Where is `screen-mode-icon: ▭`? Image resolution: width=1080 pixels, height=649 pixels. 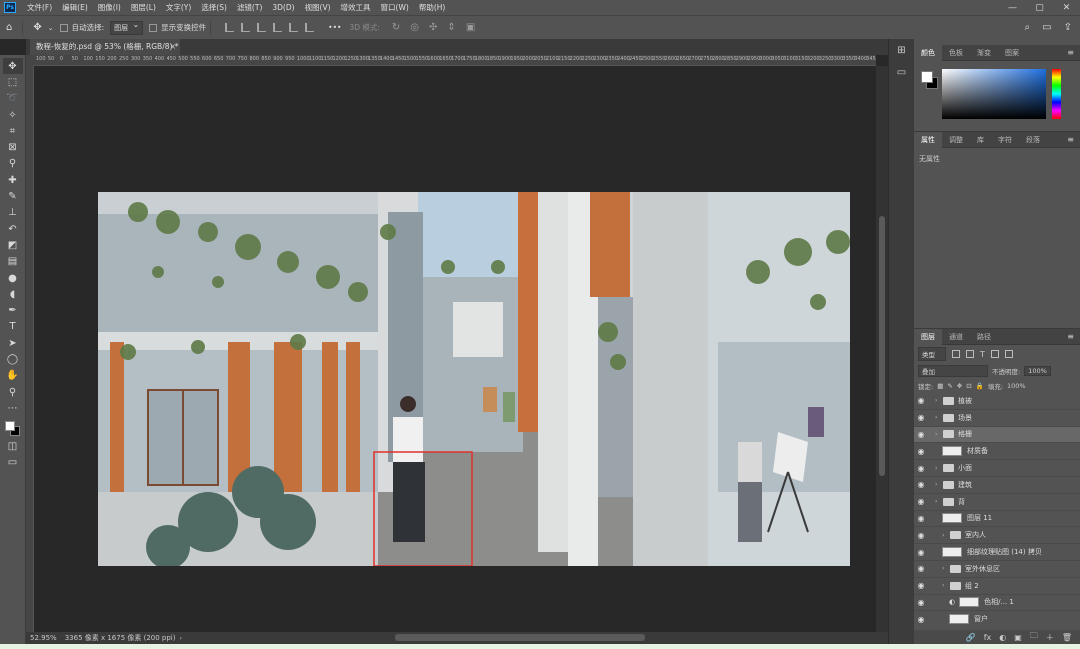
screen-mode-icon: ▭ is located at coordinates (13, 463).